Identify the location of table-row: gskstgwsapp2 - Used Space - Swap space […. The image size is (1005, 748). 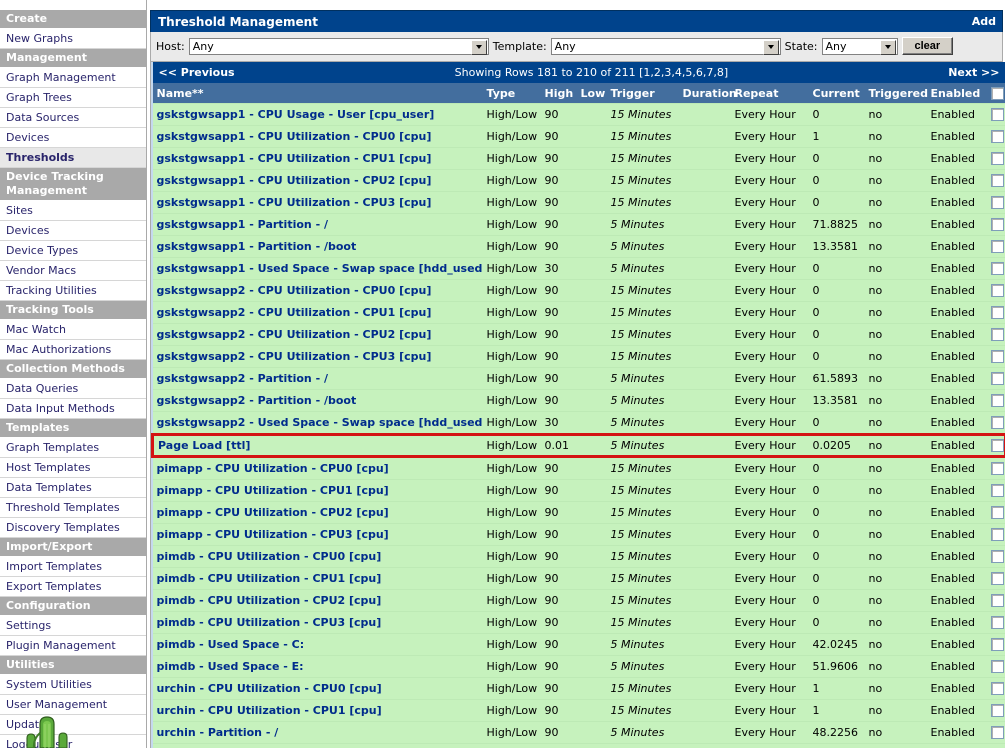
(578, 423).